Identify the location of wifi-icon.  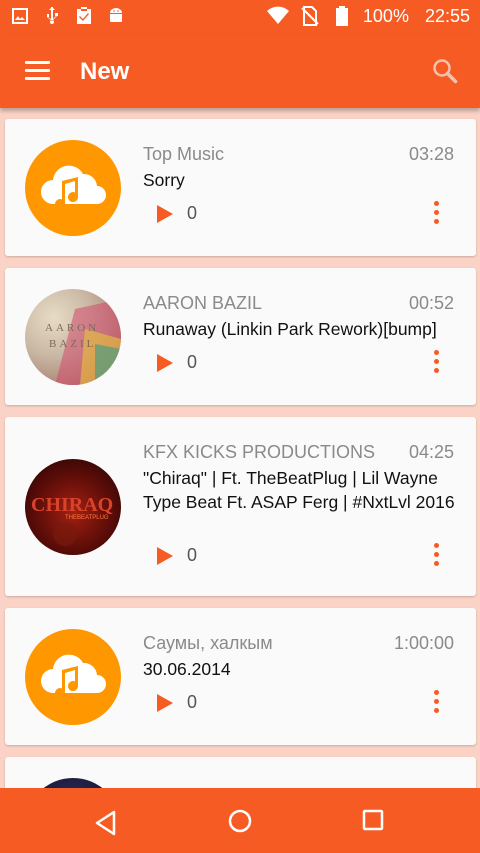
(277, 15).